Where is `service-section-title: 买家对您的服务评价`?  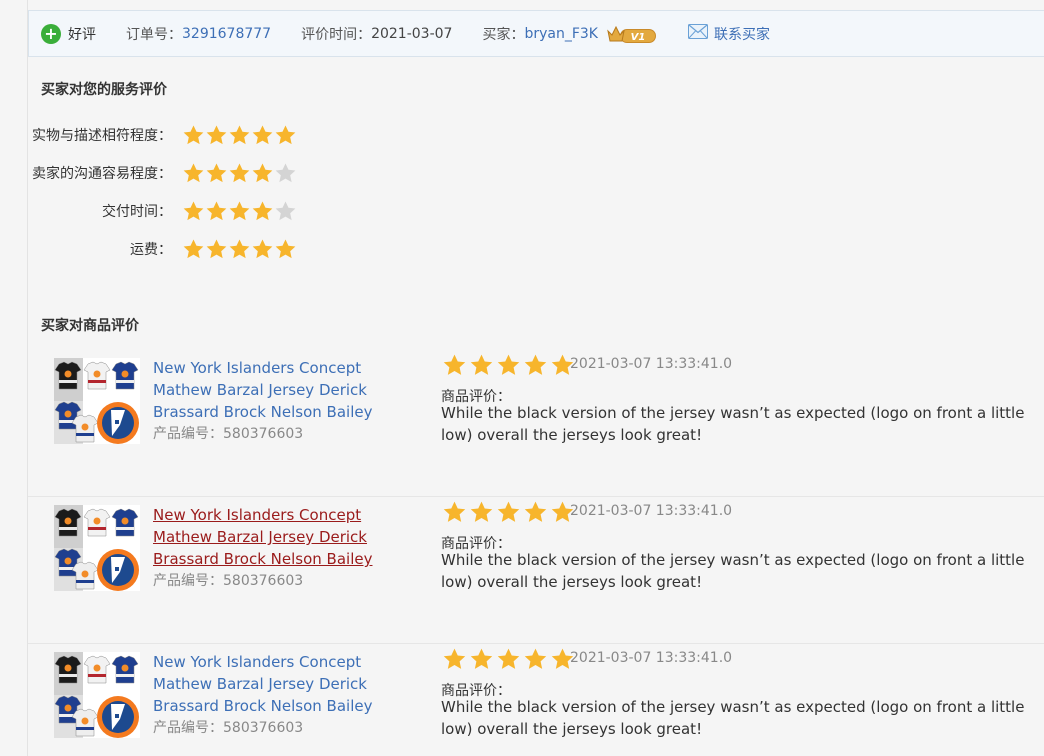
service-section-title: 买家对您的服务评价 is located at coordinates (104, 90).